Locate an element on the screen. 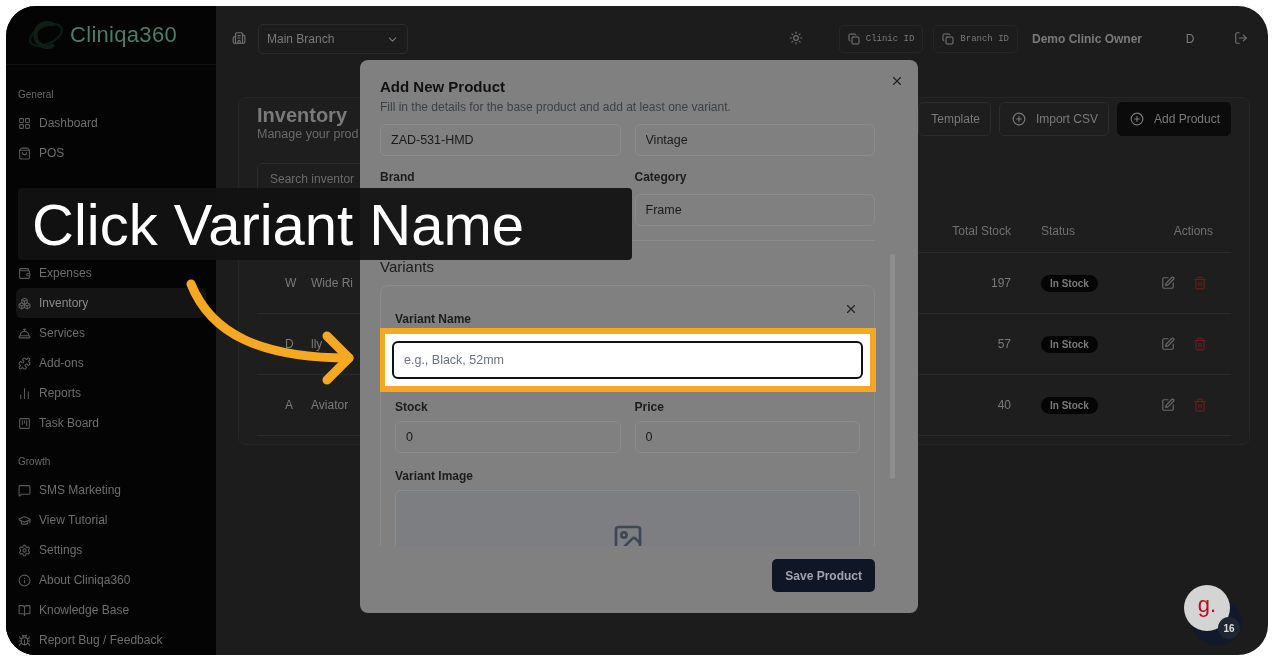  text-field: Vintage is located at coordinates (754, 140).